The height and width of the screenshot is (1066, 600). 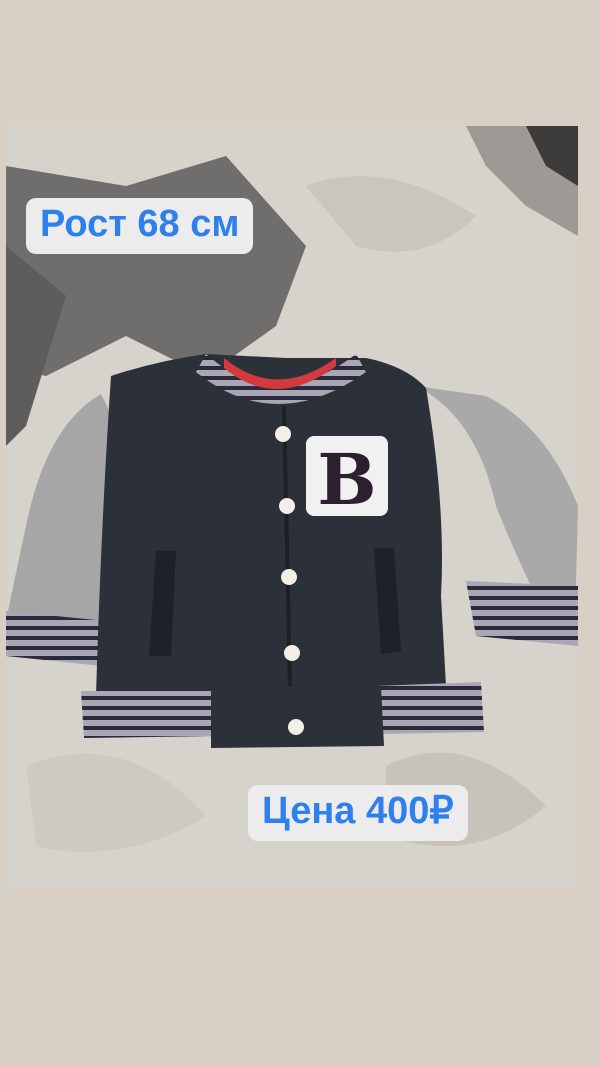 I want to click on size-label: Рост 68 см, so click(x=140, y=226).